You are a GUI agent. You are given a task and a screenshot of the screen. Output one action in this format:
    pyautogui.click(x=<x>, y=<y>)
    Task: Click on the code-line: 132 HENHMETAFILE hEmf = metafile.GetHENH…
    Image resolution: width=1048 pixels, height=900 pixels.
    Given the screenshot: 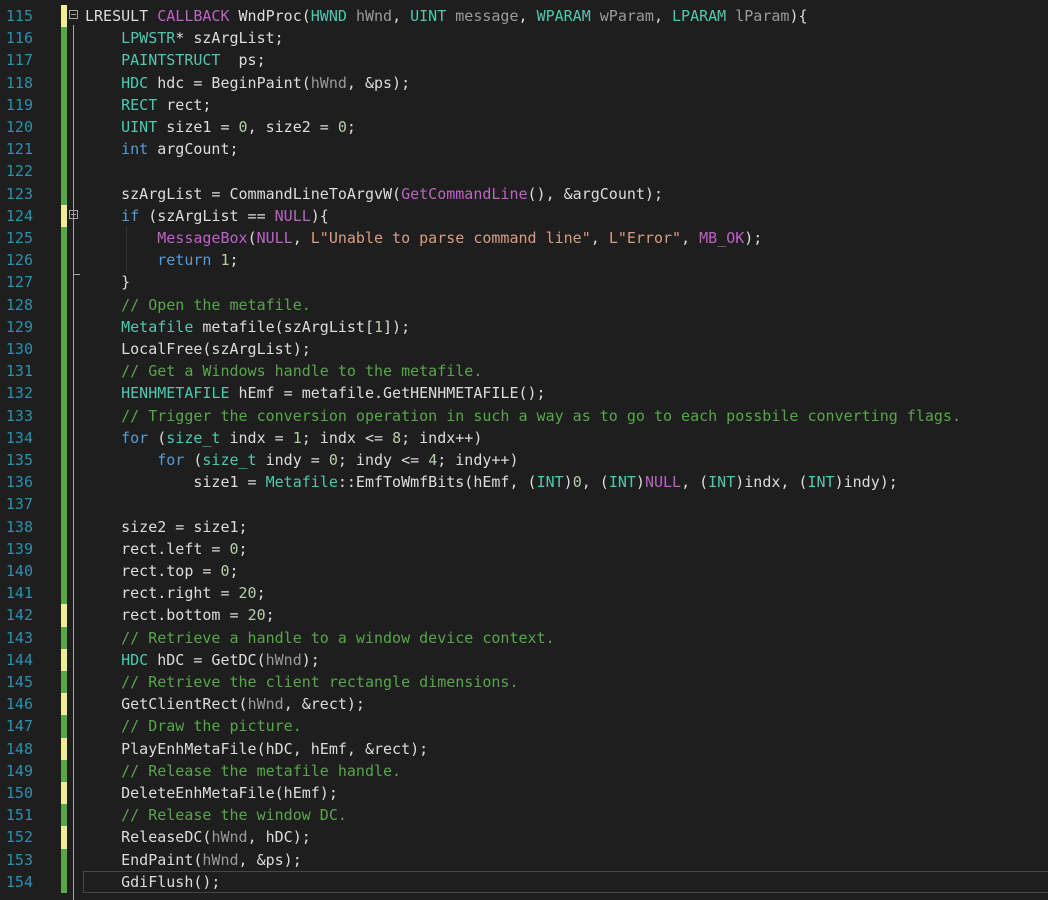 What is the action you would take?
    pyautogui.click(x=524, y=393)
    